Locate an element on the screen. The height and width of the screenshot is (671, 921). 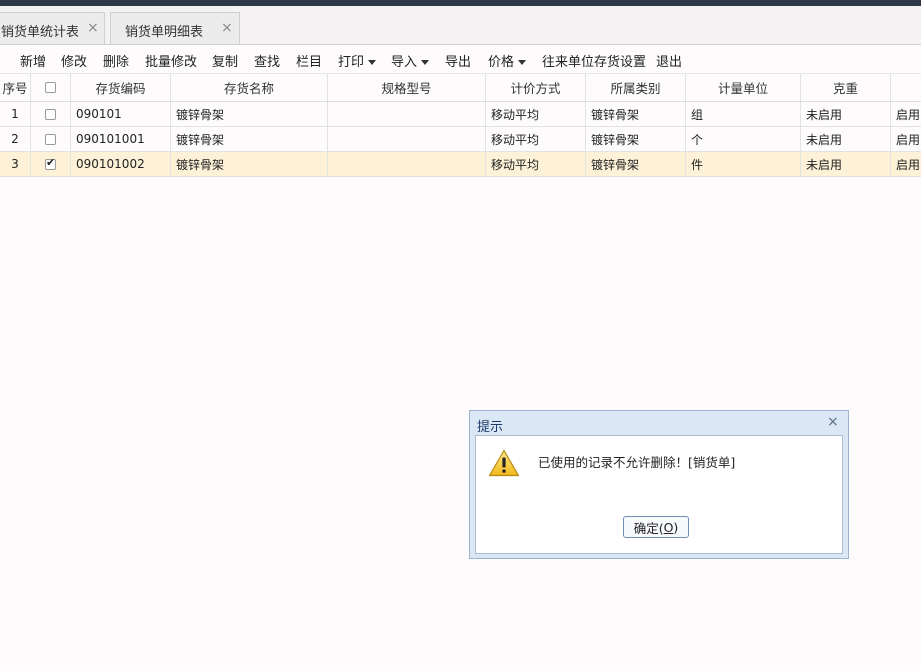
select-all-checkbox is located at coordinates (50, 87).